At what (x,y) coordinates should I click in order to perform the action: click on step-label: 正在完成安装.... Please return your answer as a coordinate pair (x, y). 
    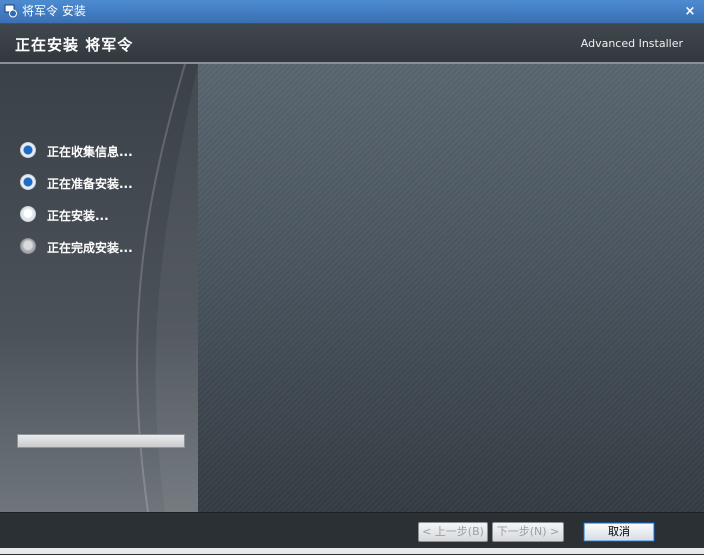
    Looking at the image, I should click on (90, 248).